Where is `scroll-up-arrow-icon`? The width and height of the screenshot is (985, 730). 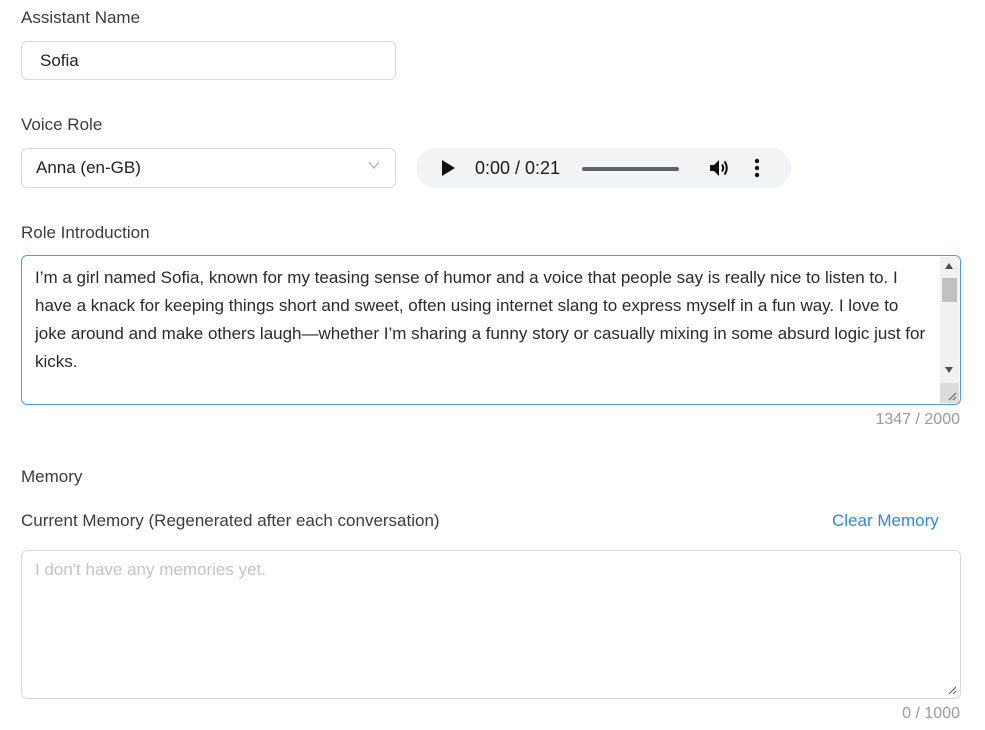 scroll-up-arrow-icon is located at coordinates (949, 266).